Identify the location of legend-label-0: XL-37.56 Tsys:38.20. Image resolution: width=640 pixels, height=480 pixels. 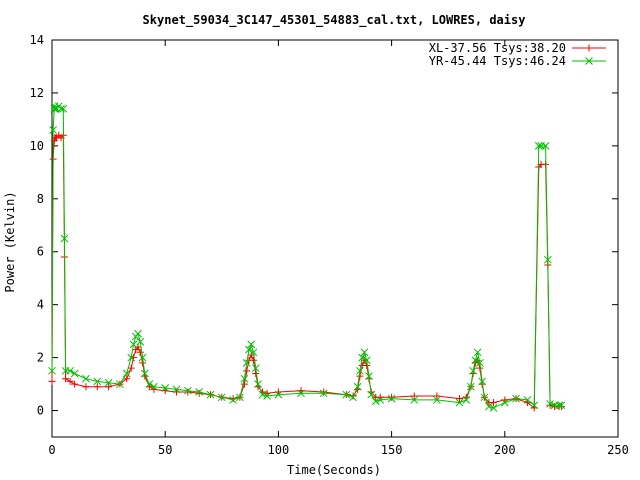
(497, 48).